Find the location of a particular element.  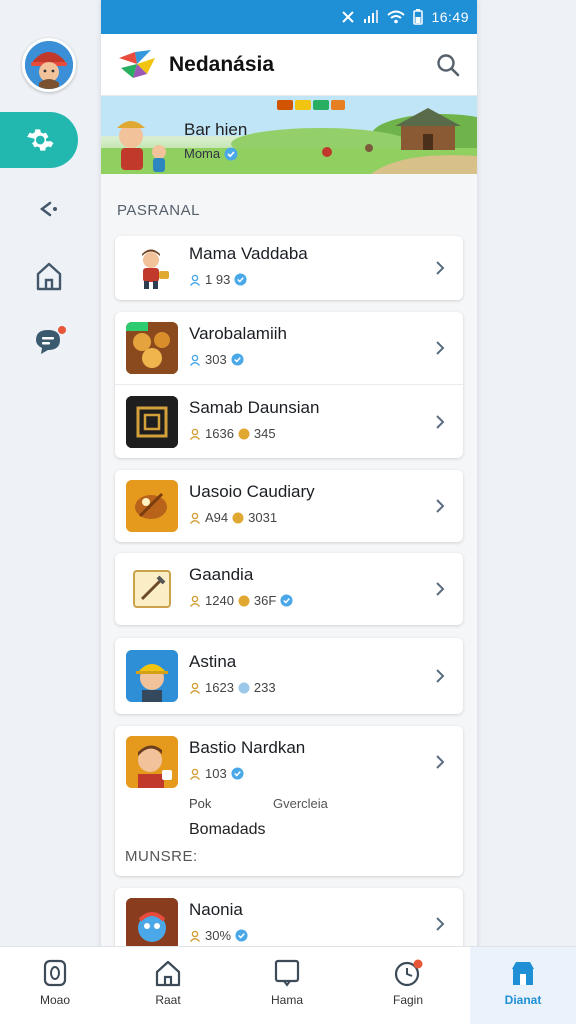

nav-item-fagin: Fagin is located at coordinates (408, 985).